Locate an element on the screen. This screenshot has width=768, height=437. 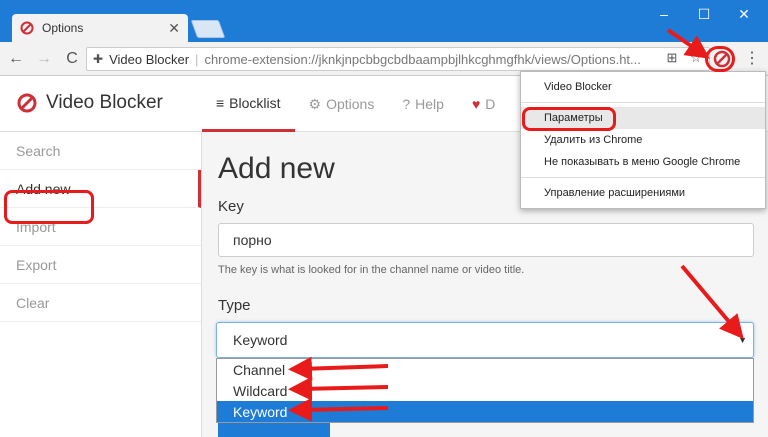
dropdown-caret-icon: ▼ is located at coordinates (742, 340).